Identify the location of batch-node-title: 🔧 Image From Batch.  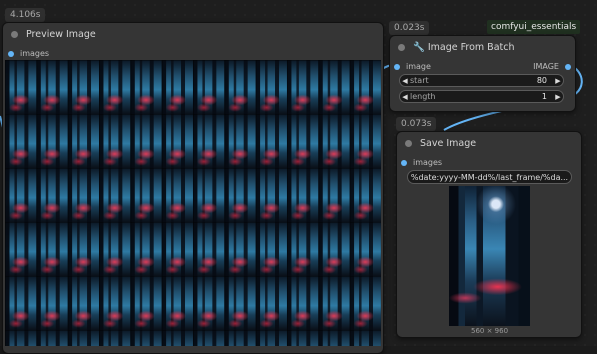
(464, 47).